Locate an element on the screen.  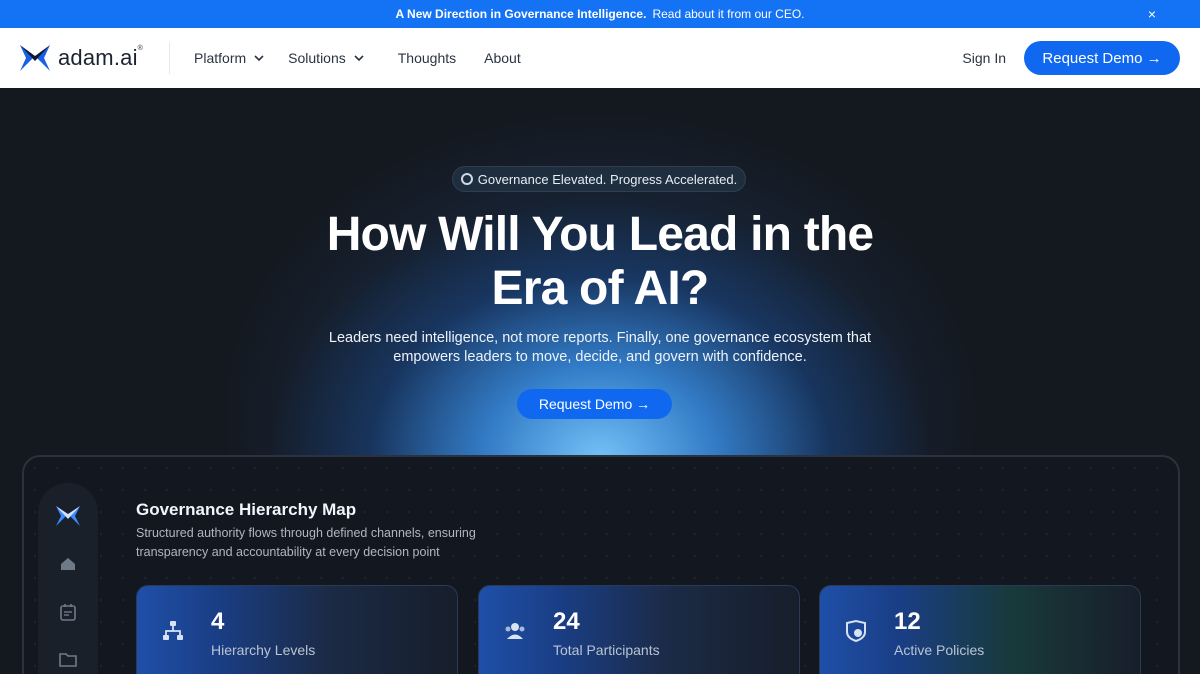
announcement-link: Read about it from our CEO. is located at coordinates (728, 14).